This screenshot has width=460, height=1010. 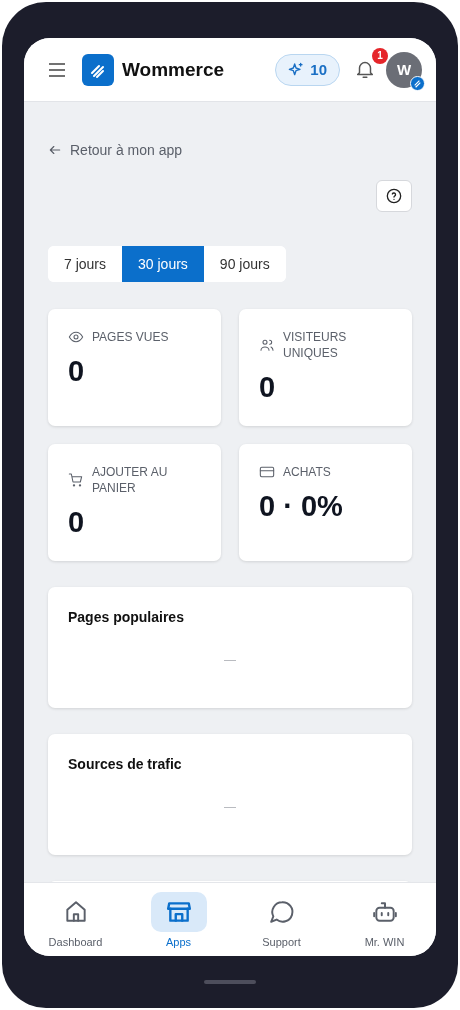 I want to click on question-icon, so click(x=394, y=196).